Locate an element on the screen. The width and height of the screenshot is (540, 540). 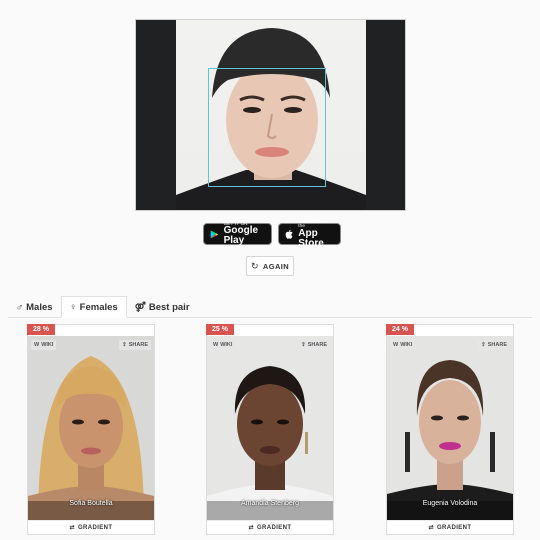
gender-tabs: ♂ Males ♀ Females ⚤ Best pair is located at coordinates (103, 307).